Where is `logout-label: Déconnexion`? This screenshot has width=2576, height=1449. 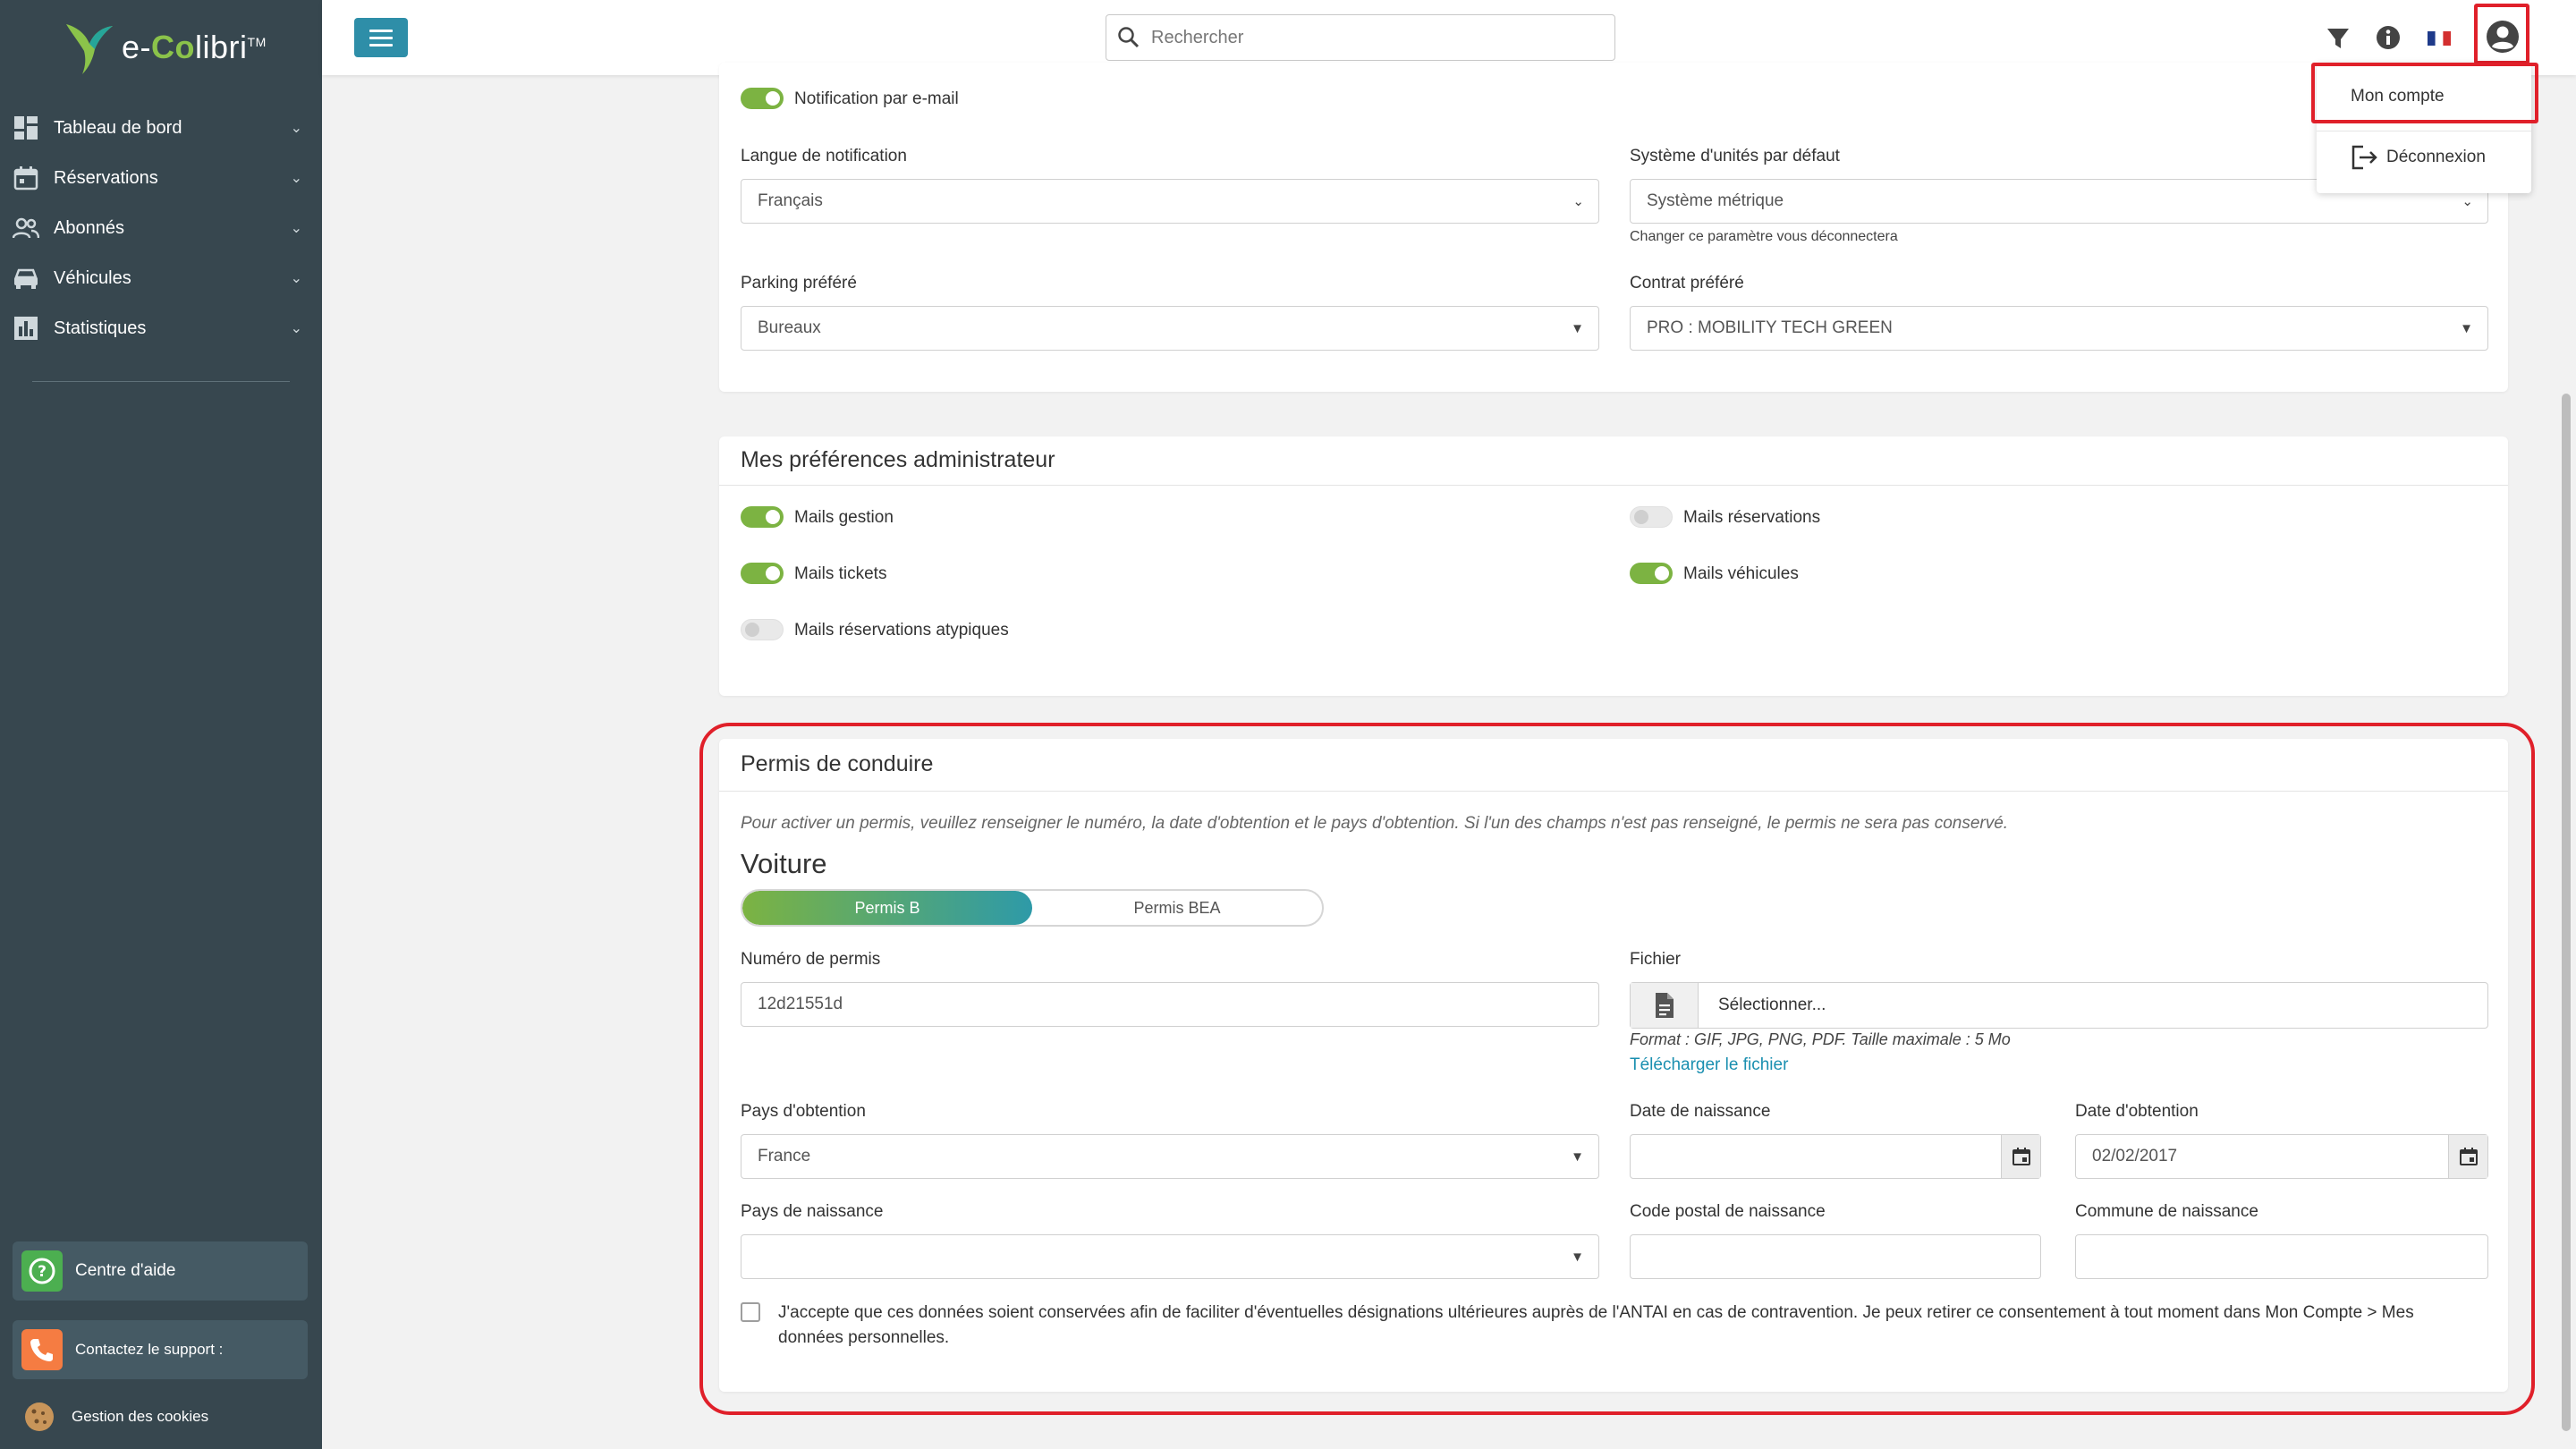 logout-label: Déconnexion is located at coordinates (2436, 157).